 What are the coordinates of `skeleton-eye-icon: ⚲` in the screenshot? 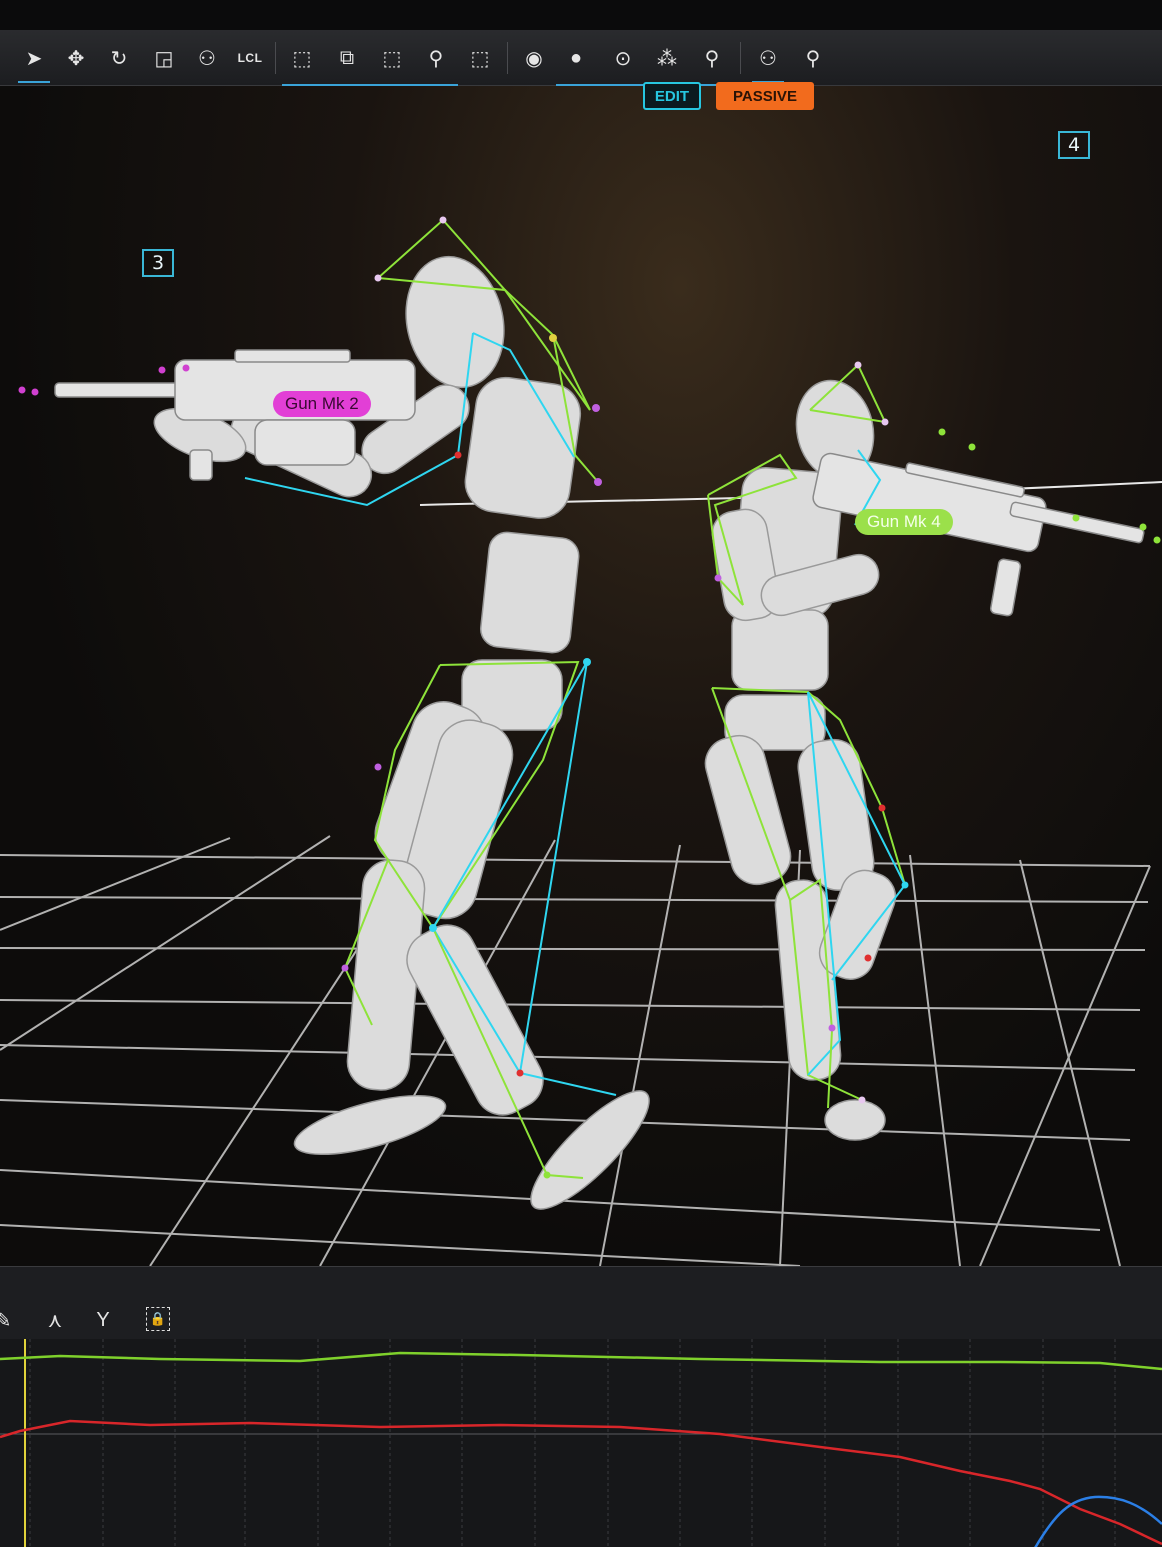 It's located at (712, 58).